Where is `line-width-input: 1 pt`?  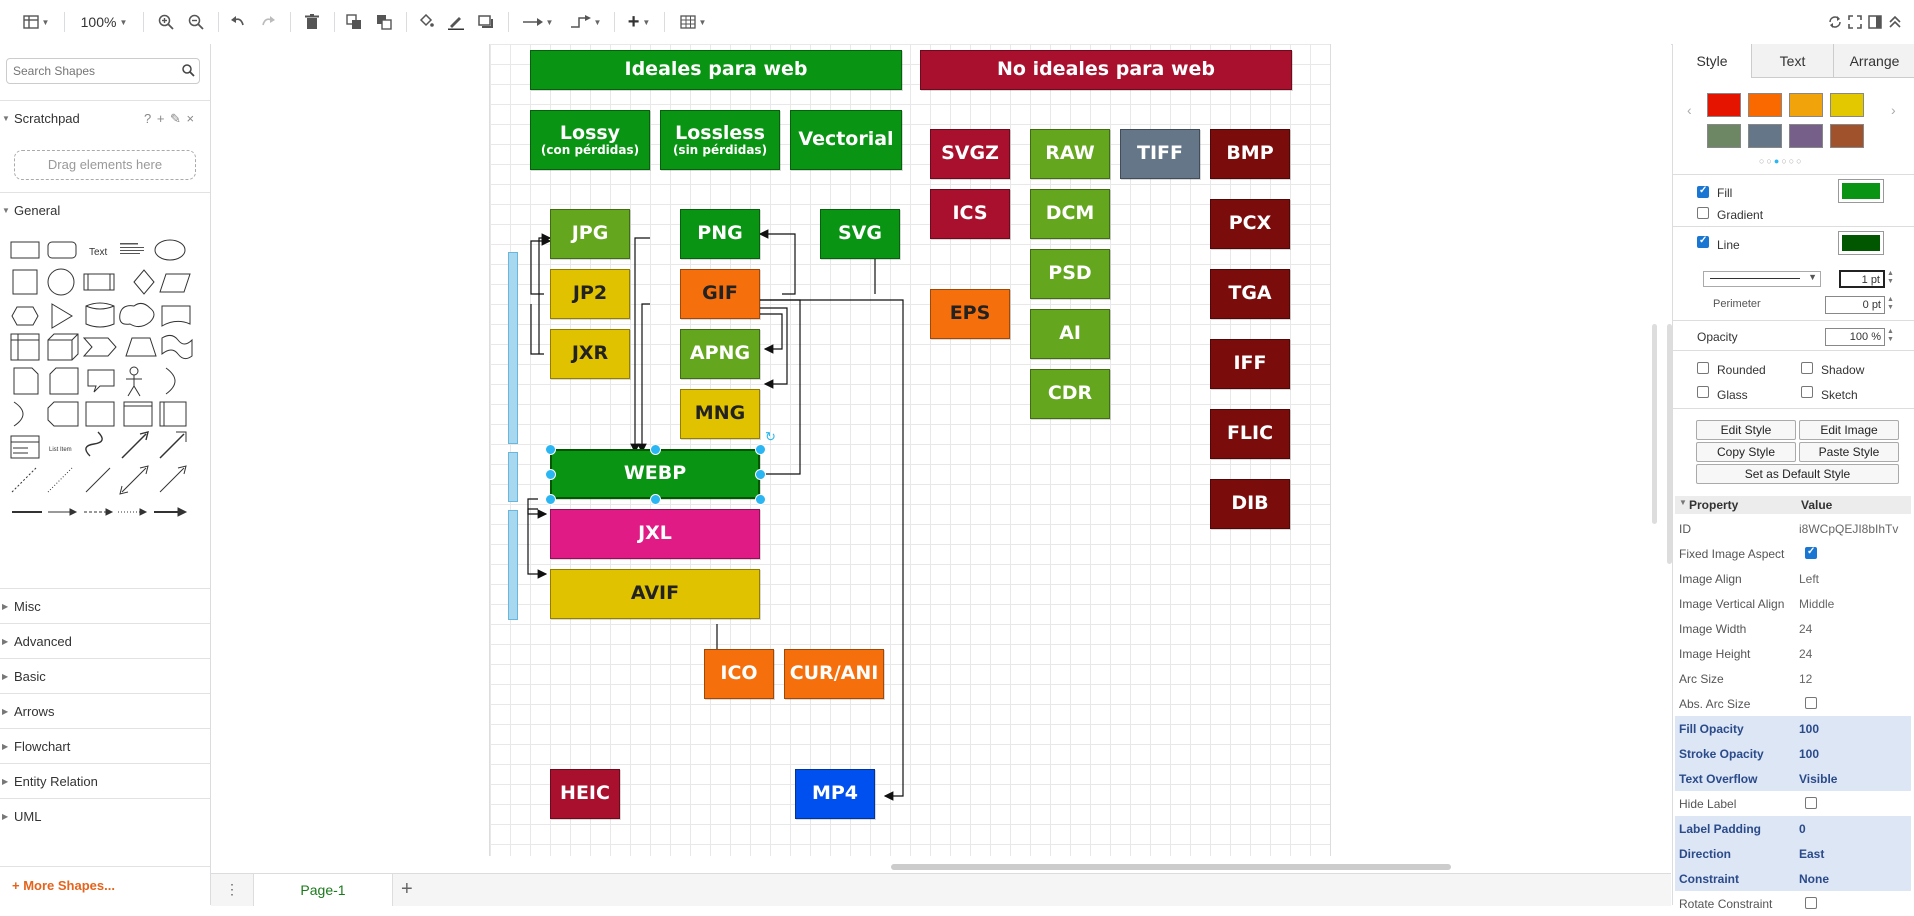
line-width-input: 1 pt is located at coordinates (1862, 279).